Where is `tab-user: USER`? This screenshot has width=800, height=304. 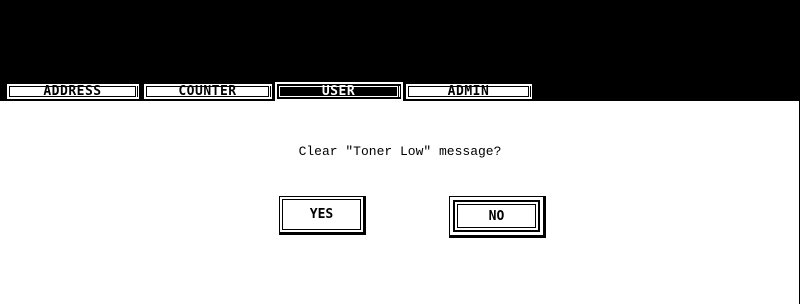 tab-user: USER is located at coordinates (339, 91).